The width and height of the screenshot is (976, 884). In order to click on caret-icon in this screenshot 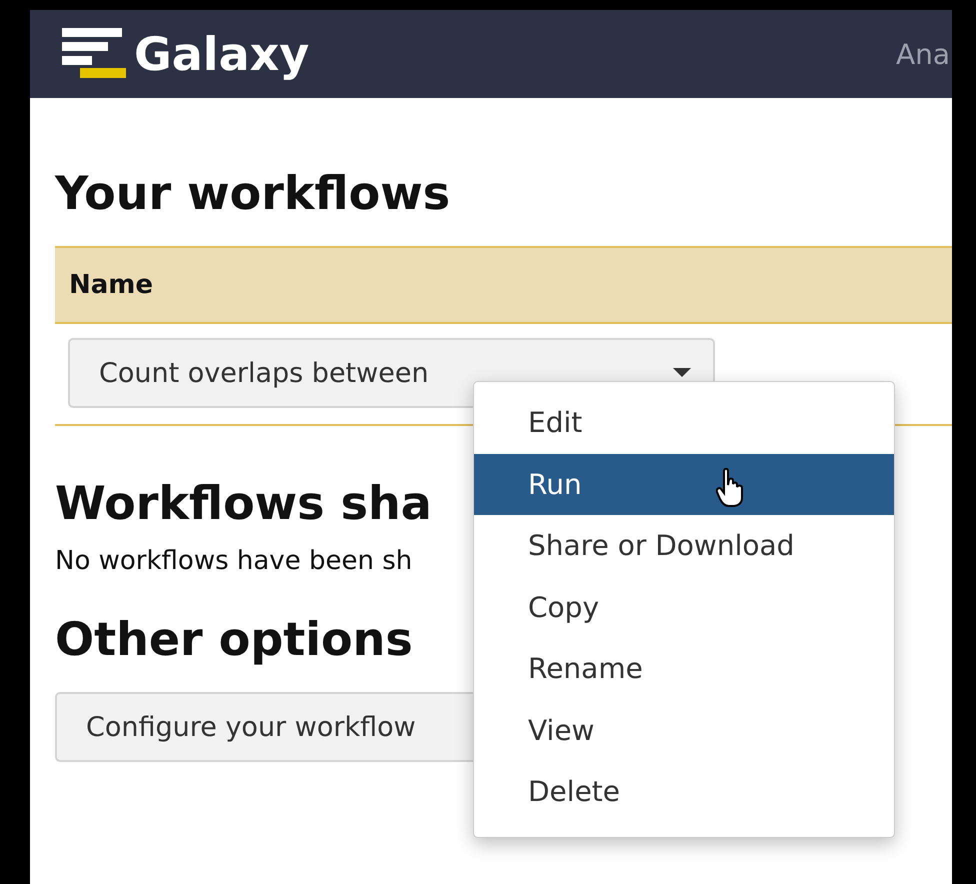, I will do `click(682, 373)`.